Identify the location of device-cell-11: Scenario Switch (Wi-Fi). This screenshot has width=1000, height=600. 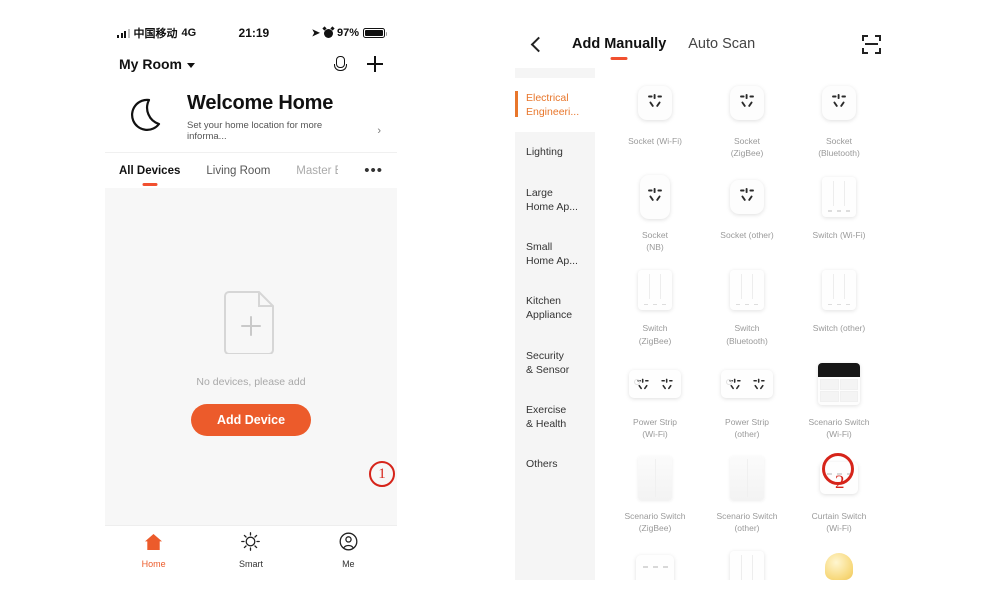
(839, 399).